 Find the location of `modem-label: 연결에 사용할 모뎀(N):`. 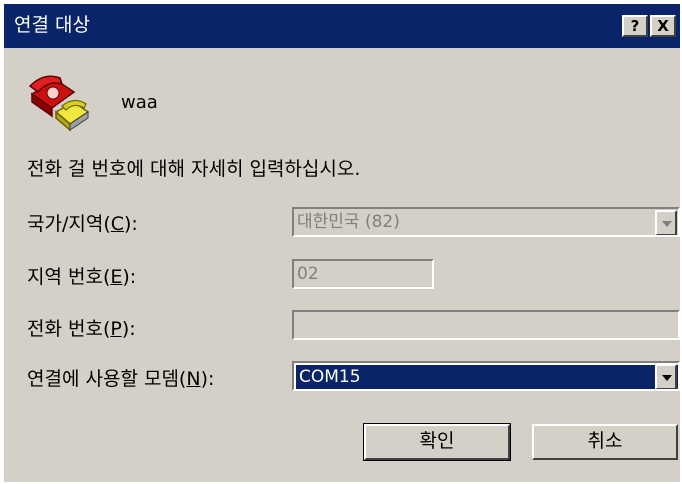

modem-label: 연결에 사용할 모뎀(N): is located at coordinates (121, 379).